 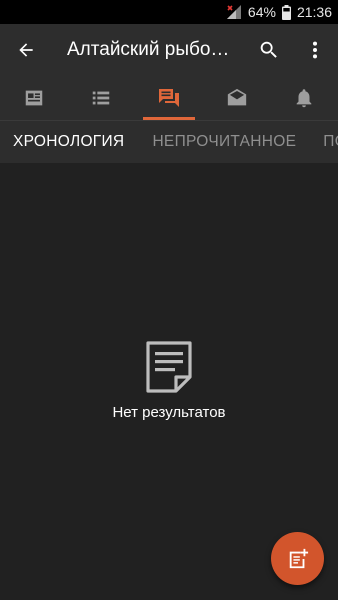 I want to click on main-tabs, so click(x=169, y=98).